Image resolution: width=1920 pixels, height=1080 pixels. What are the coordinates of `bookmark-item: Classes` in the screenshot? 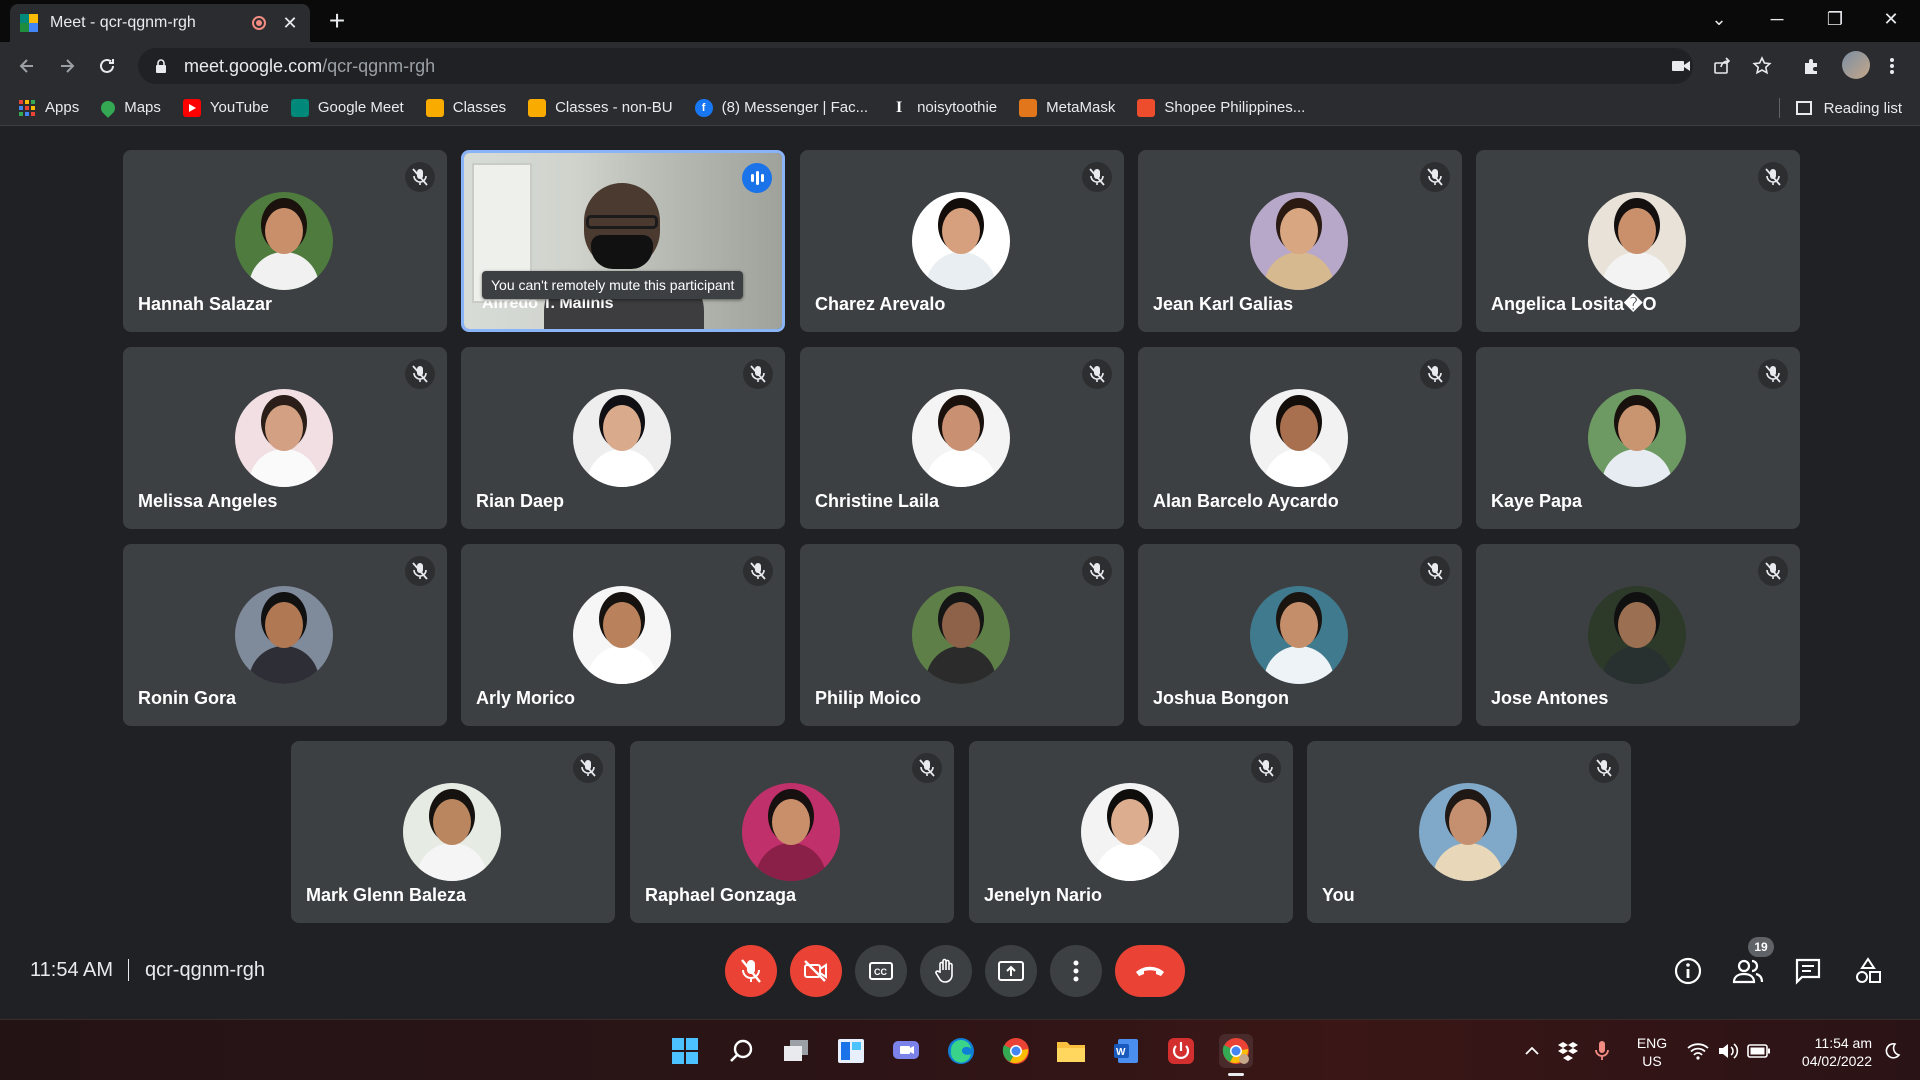 It's located at (465, 107).